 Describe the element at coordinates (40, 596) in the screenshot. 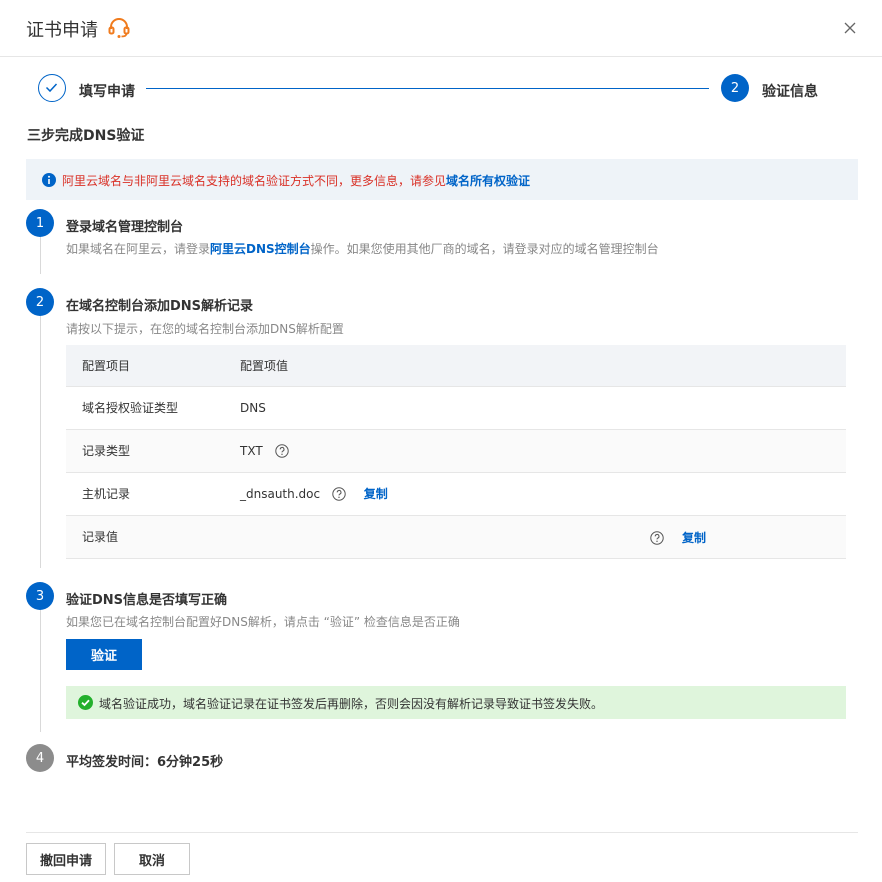

I see `step-number-3: 3` at that location.